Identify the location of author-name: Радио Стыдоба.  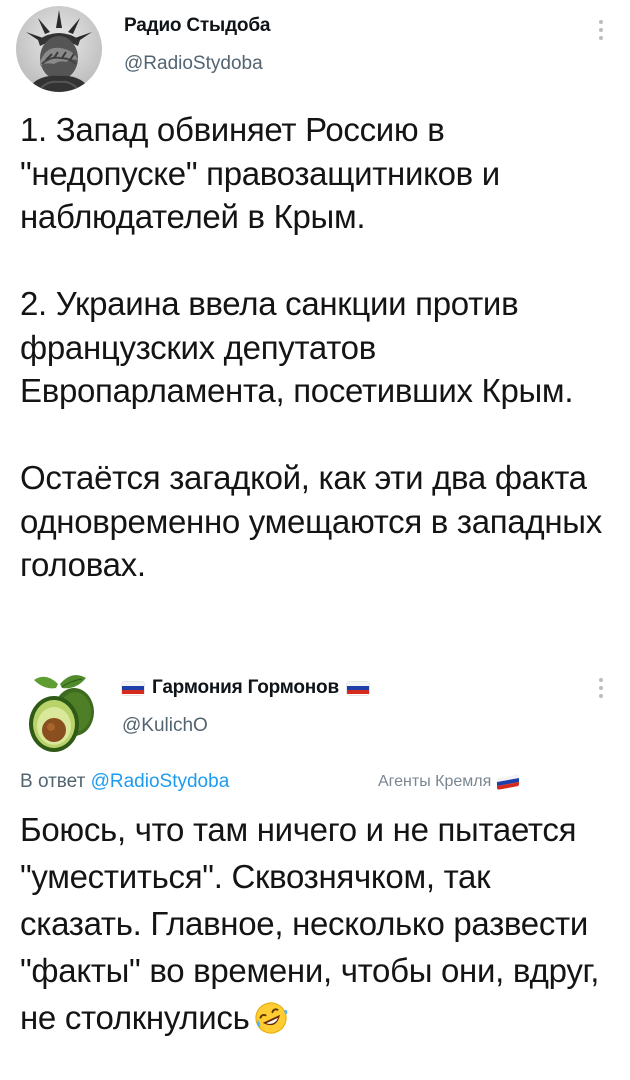
(197, 26).